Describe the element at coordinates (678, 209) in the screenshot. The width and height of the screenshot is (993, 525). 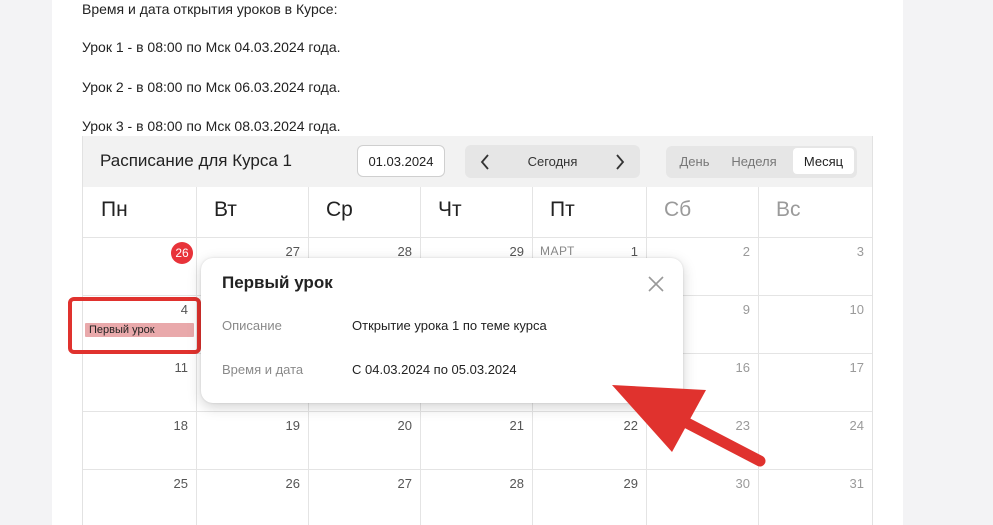
I see `weekday-header: Сб` at that location.